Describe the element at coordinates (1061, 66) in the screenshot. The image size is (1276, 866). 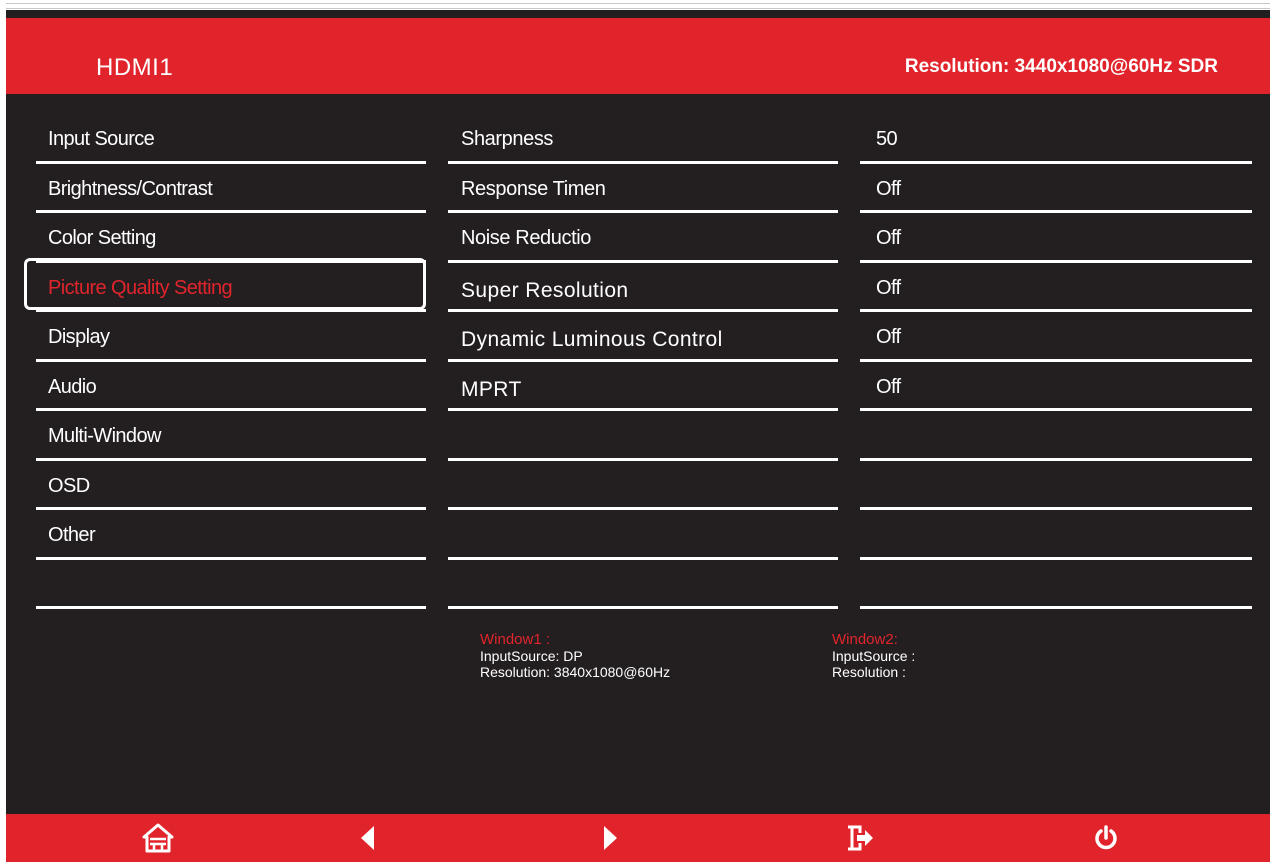
I see `resolution-status: Resolution: 3440x1080@60Hz SDR` at that location.